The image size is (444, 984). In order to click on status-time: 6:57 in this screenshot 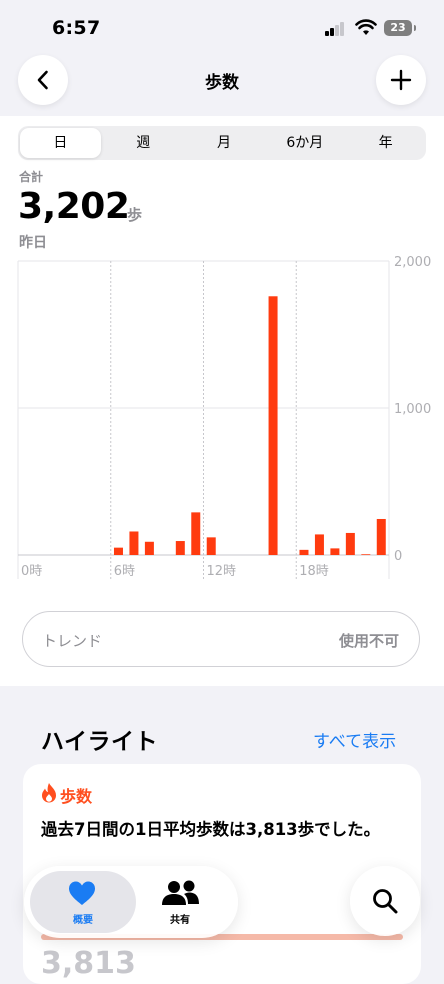, I will do `click(76, 28)`.